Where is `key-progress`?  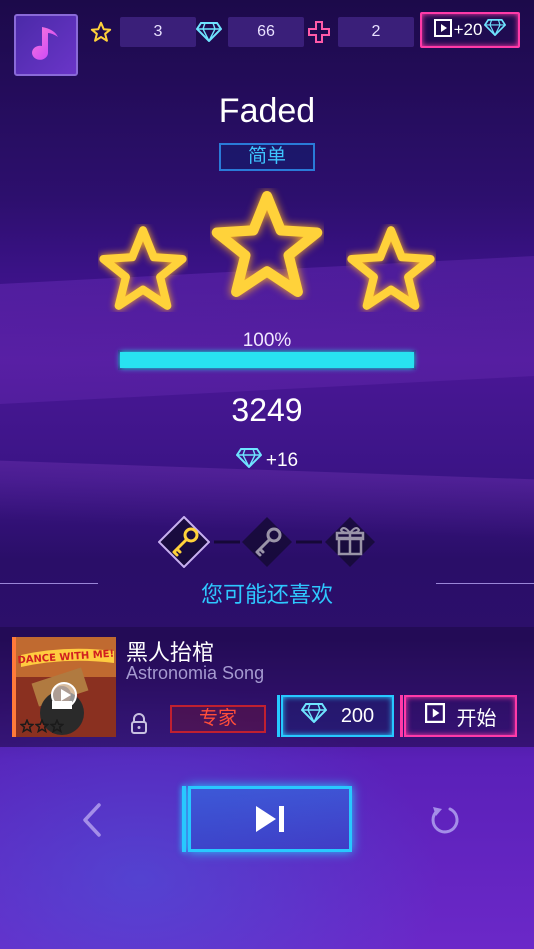
key-progress is located at coordinates (267, 542).